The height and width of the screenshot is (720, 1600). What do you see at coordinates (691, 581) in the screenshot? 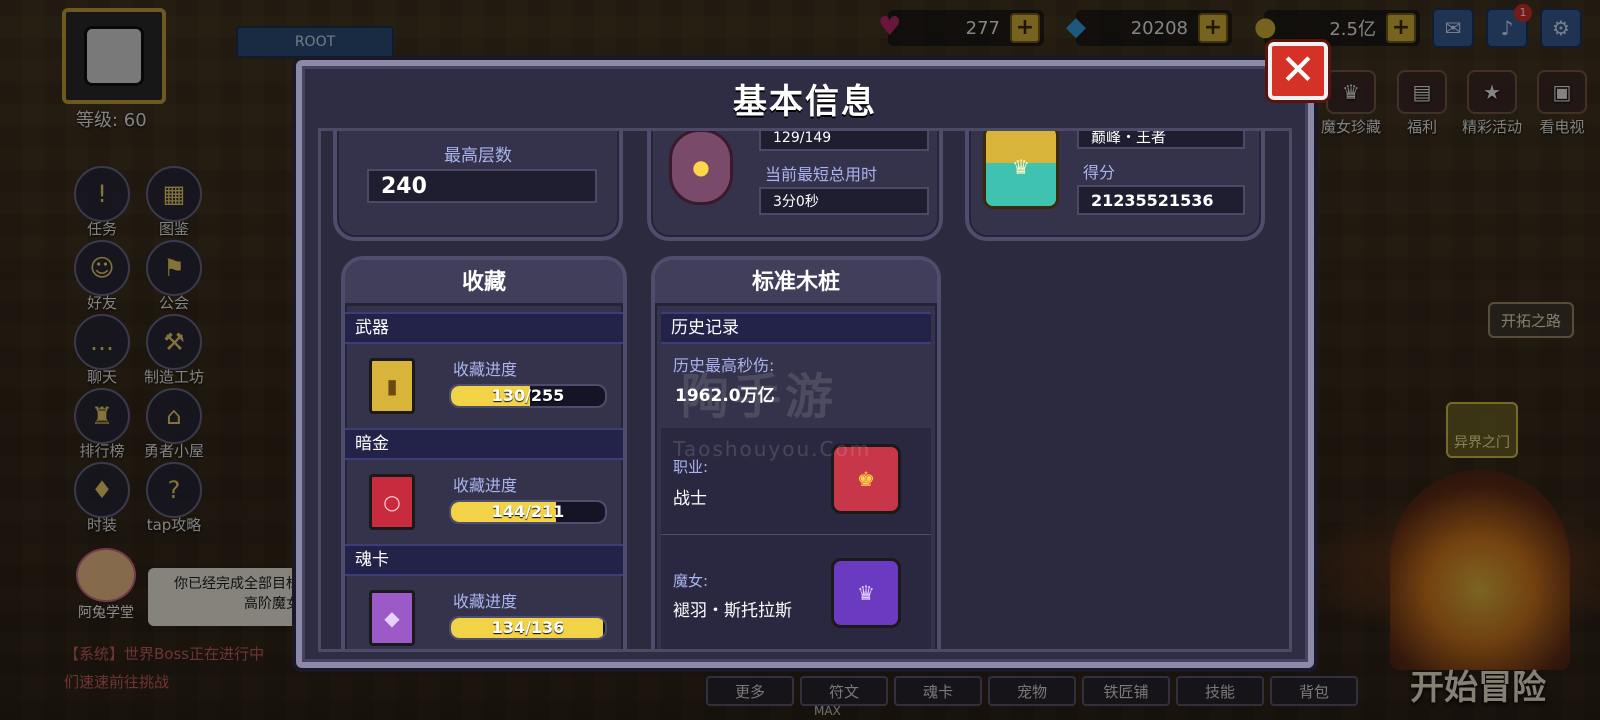
I see `witch-label: 魔女:` at bounding box center [691, 581].